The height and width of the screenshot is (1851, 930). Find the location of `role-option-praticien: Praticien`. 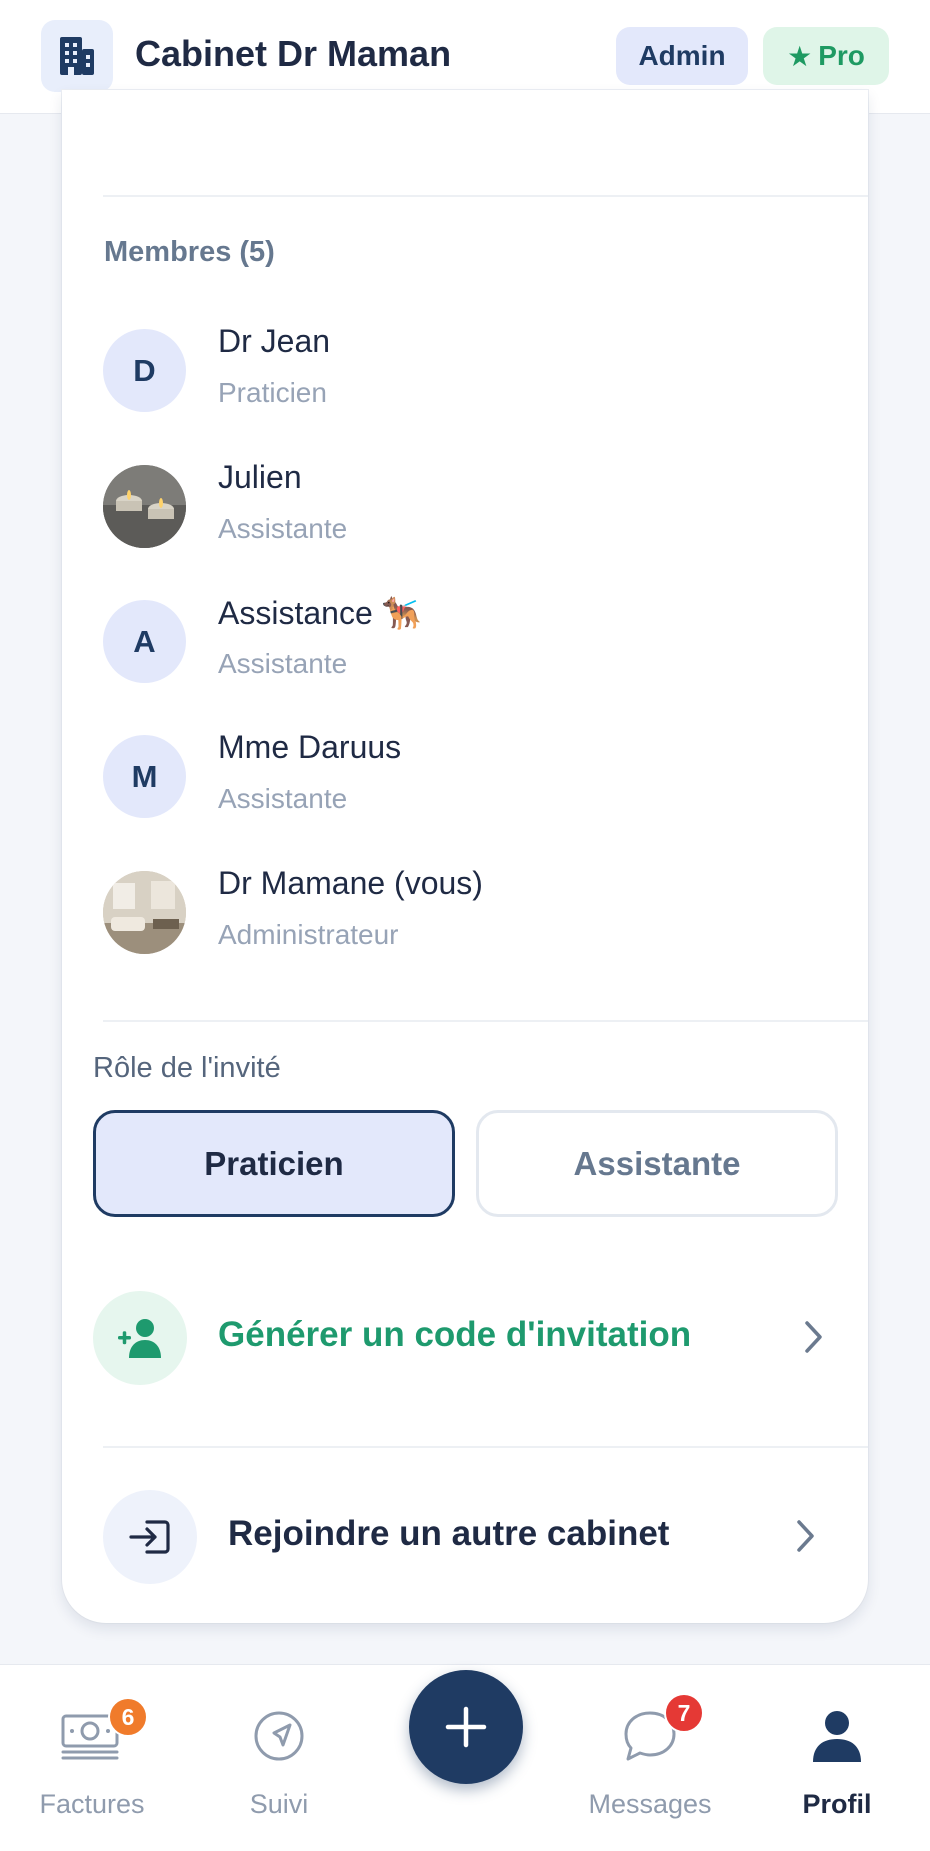

role-option-praticien: Praticien is located at coordinates (274, 1163).